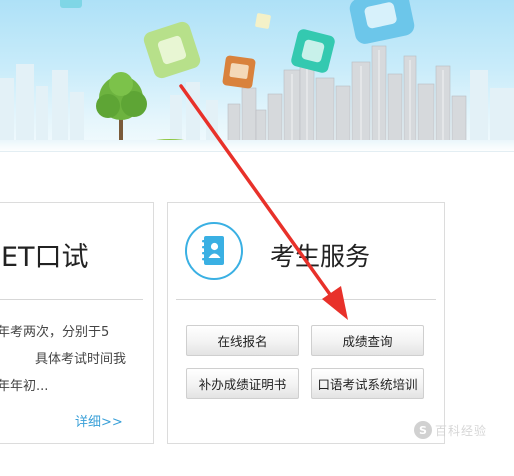 The width and height of the screenshot is (514, 476). I want to click on watermark-text: 百科经验, so click(461, 430).